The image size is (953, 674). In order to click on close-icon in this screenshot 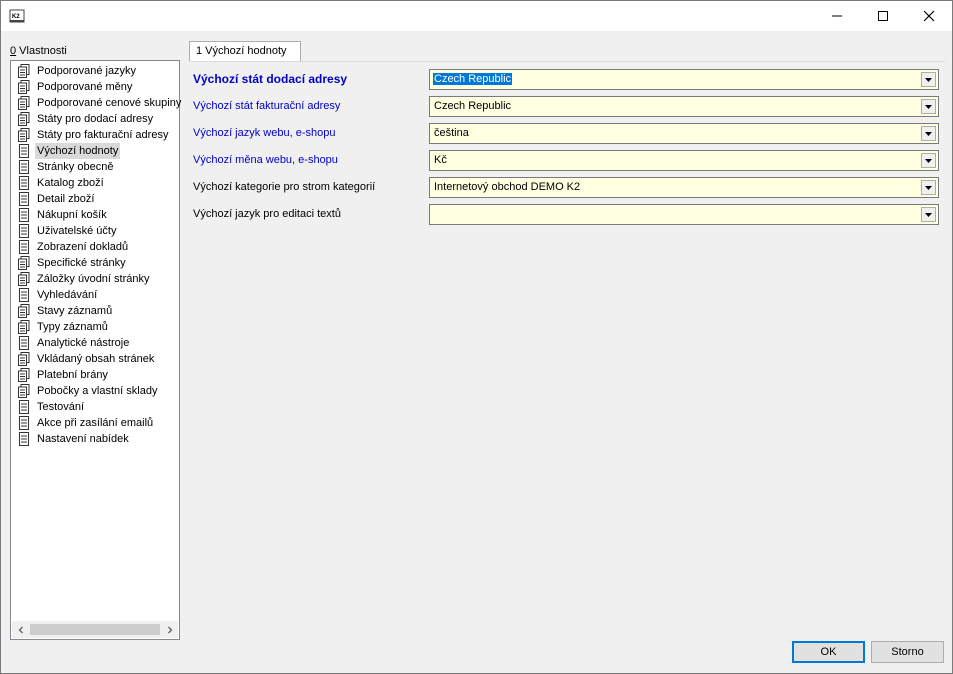, I will do `click(929, 16)`.